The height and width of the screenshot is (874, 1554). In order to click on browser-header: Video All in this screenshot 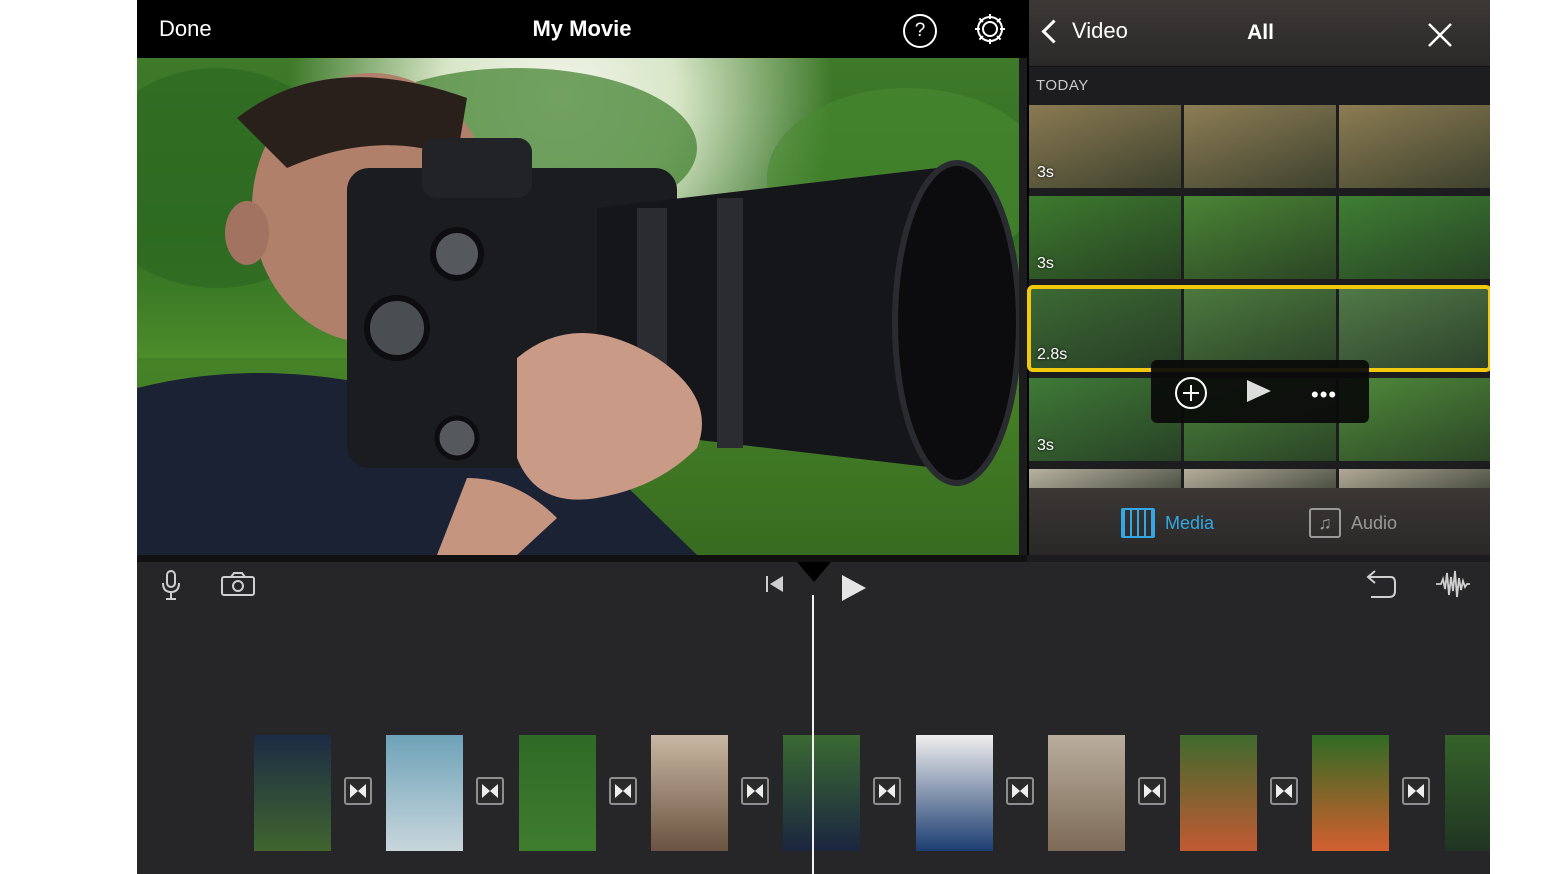, I will do `click(1259, 33)`.